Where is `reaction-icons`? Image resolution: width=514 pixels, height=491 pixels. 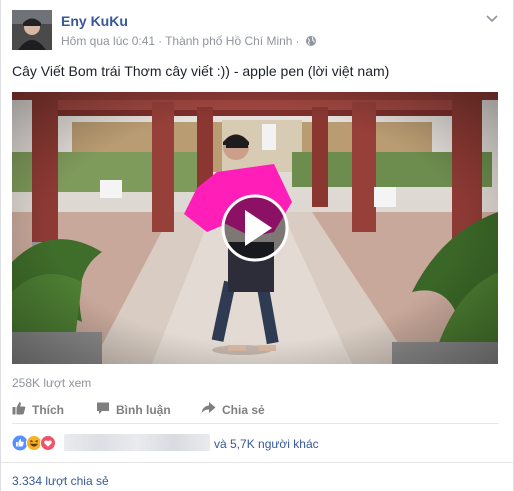
reaction-icons is located at coordinates (36, 443).